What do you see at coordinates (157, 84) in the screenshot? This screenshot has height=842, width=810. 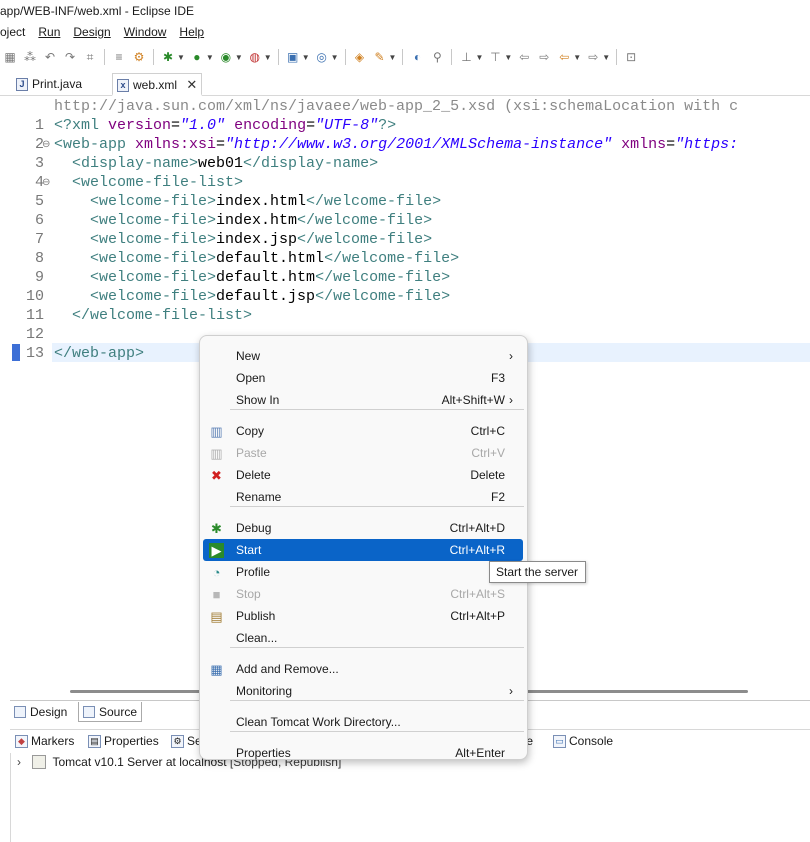 I see `tab-web-xml: x web.xml ✕` at bounding box center [157, 84].